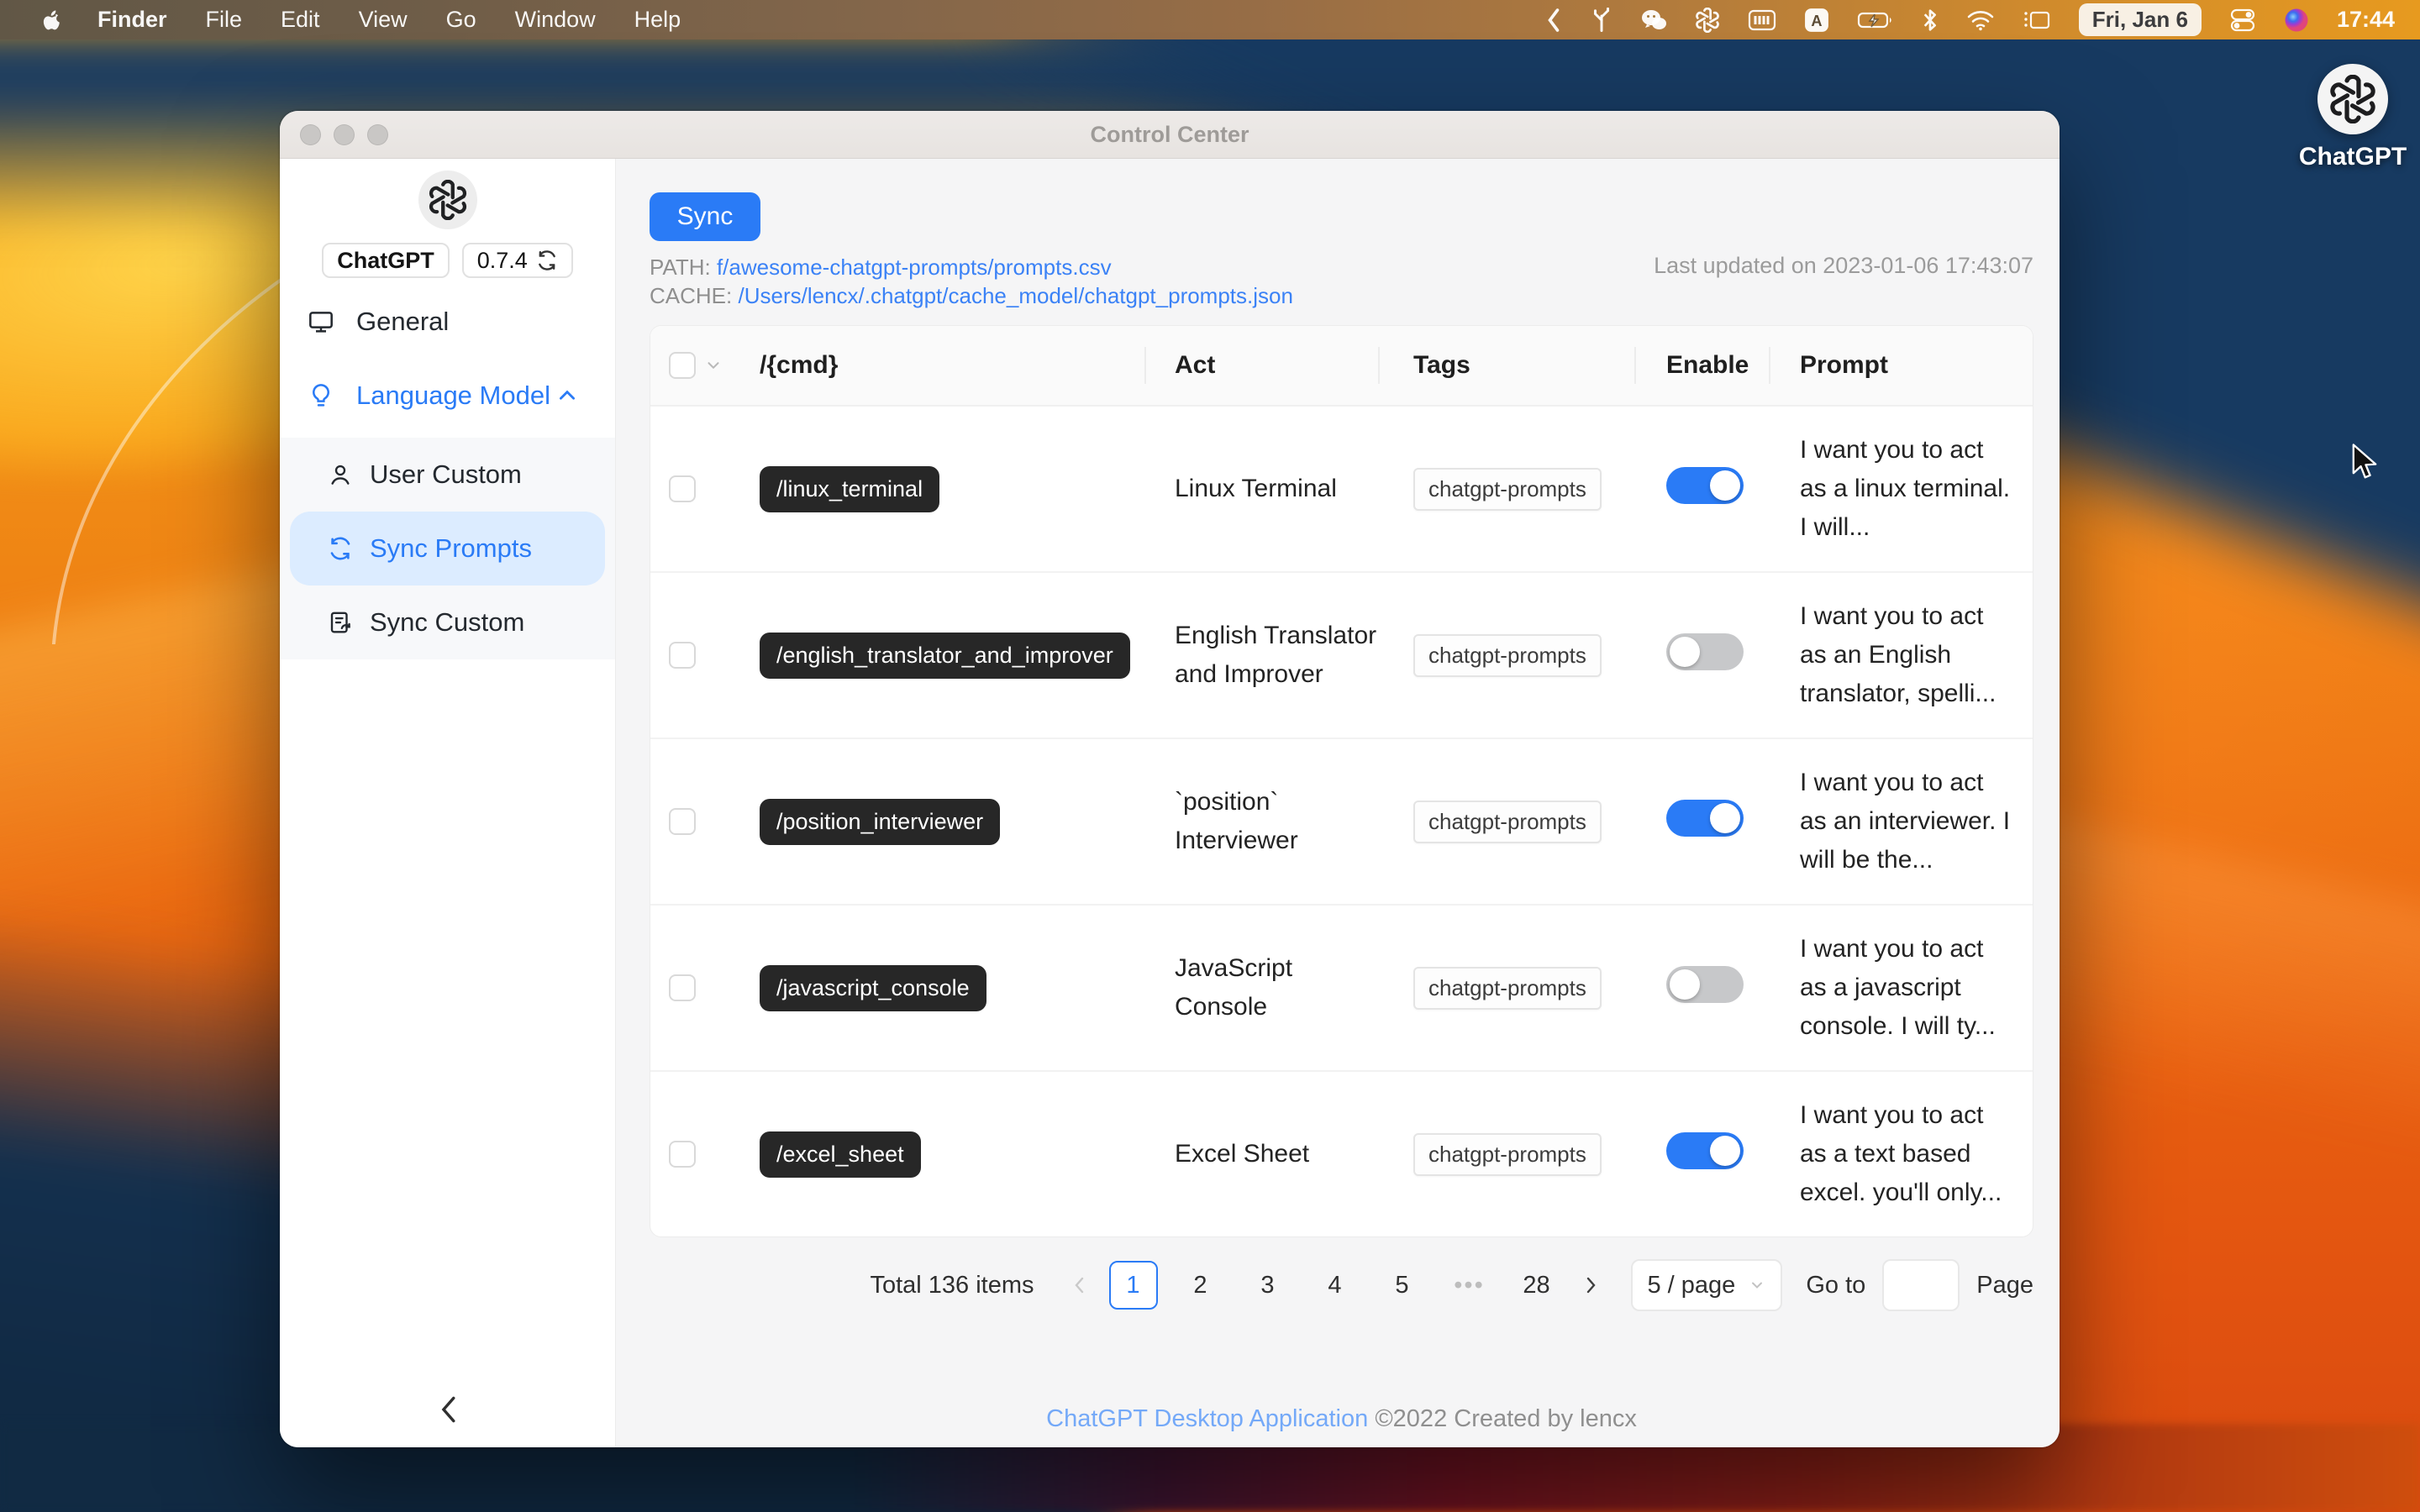 The height and width of the screenshot is (1512, 2420). I want to click on footer-link: ChatGPT Desktop Application, so click(1207, 1418).